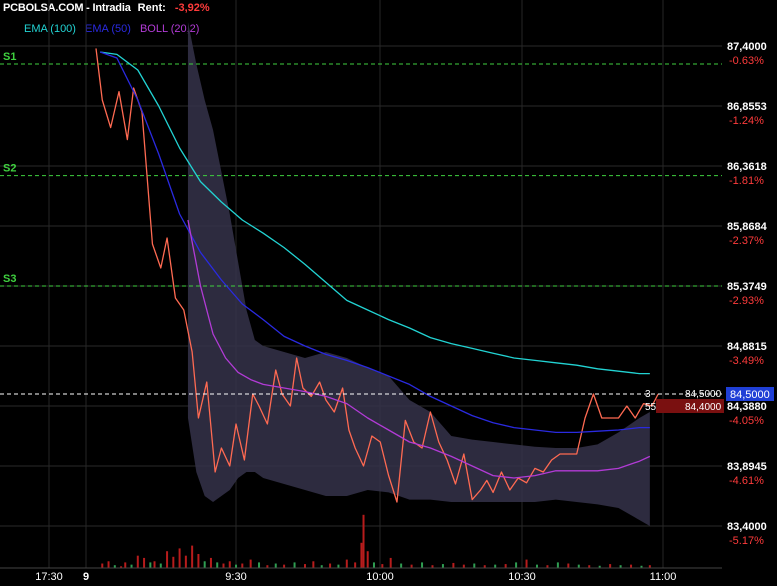  What do you see at coordinates (746, 121) in the screenshot?
I see `y-axis-pct-label: -1.24%` at bounding box center [746, 121].